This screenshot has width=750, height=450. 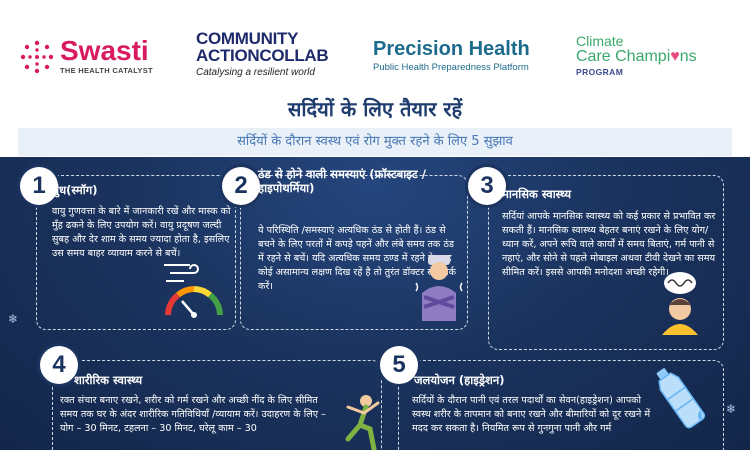 I want to click on cac-line2: ACTIONCOLLAB, so click(x=262, y=55).